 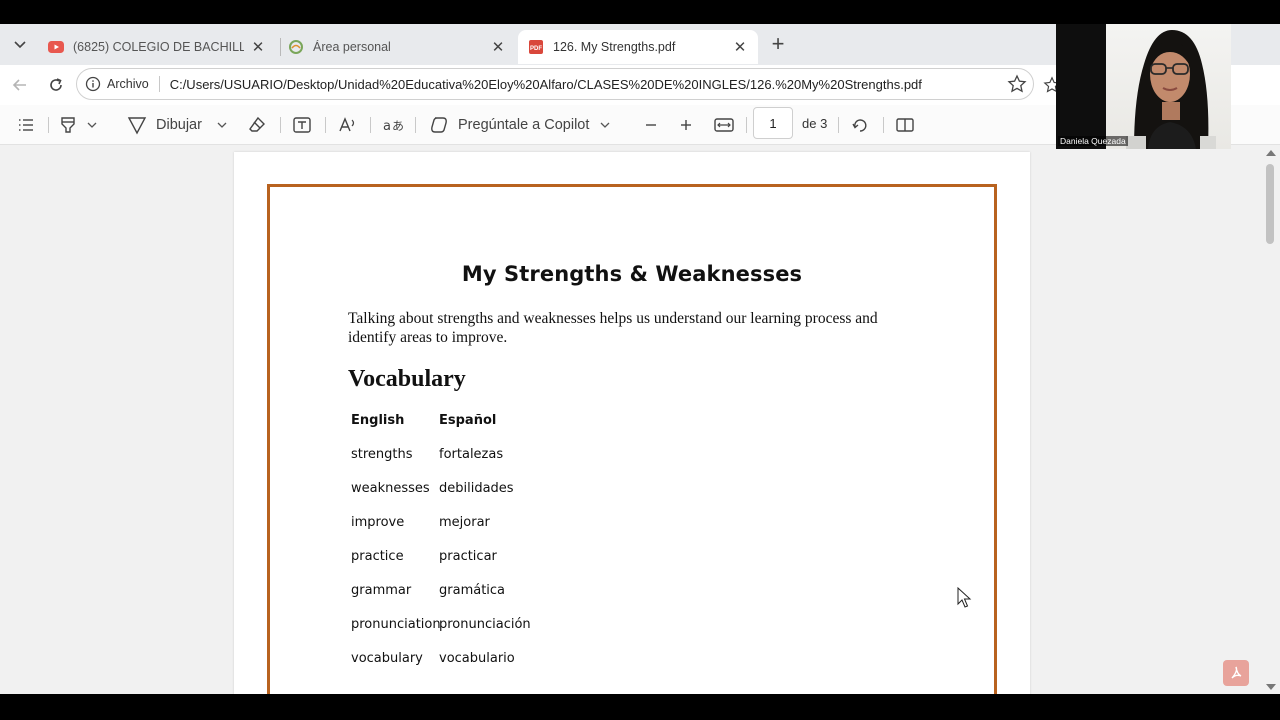 What do you see at coordinates (477, 658) in the screenshot?
I see `vocab-spanish: vocabulario` at bounding box center [477, 658].